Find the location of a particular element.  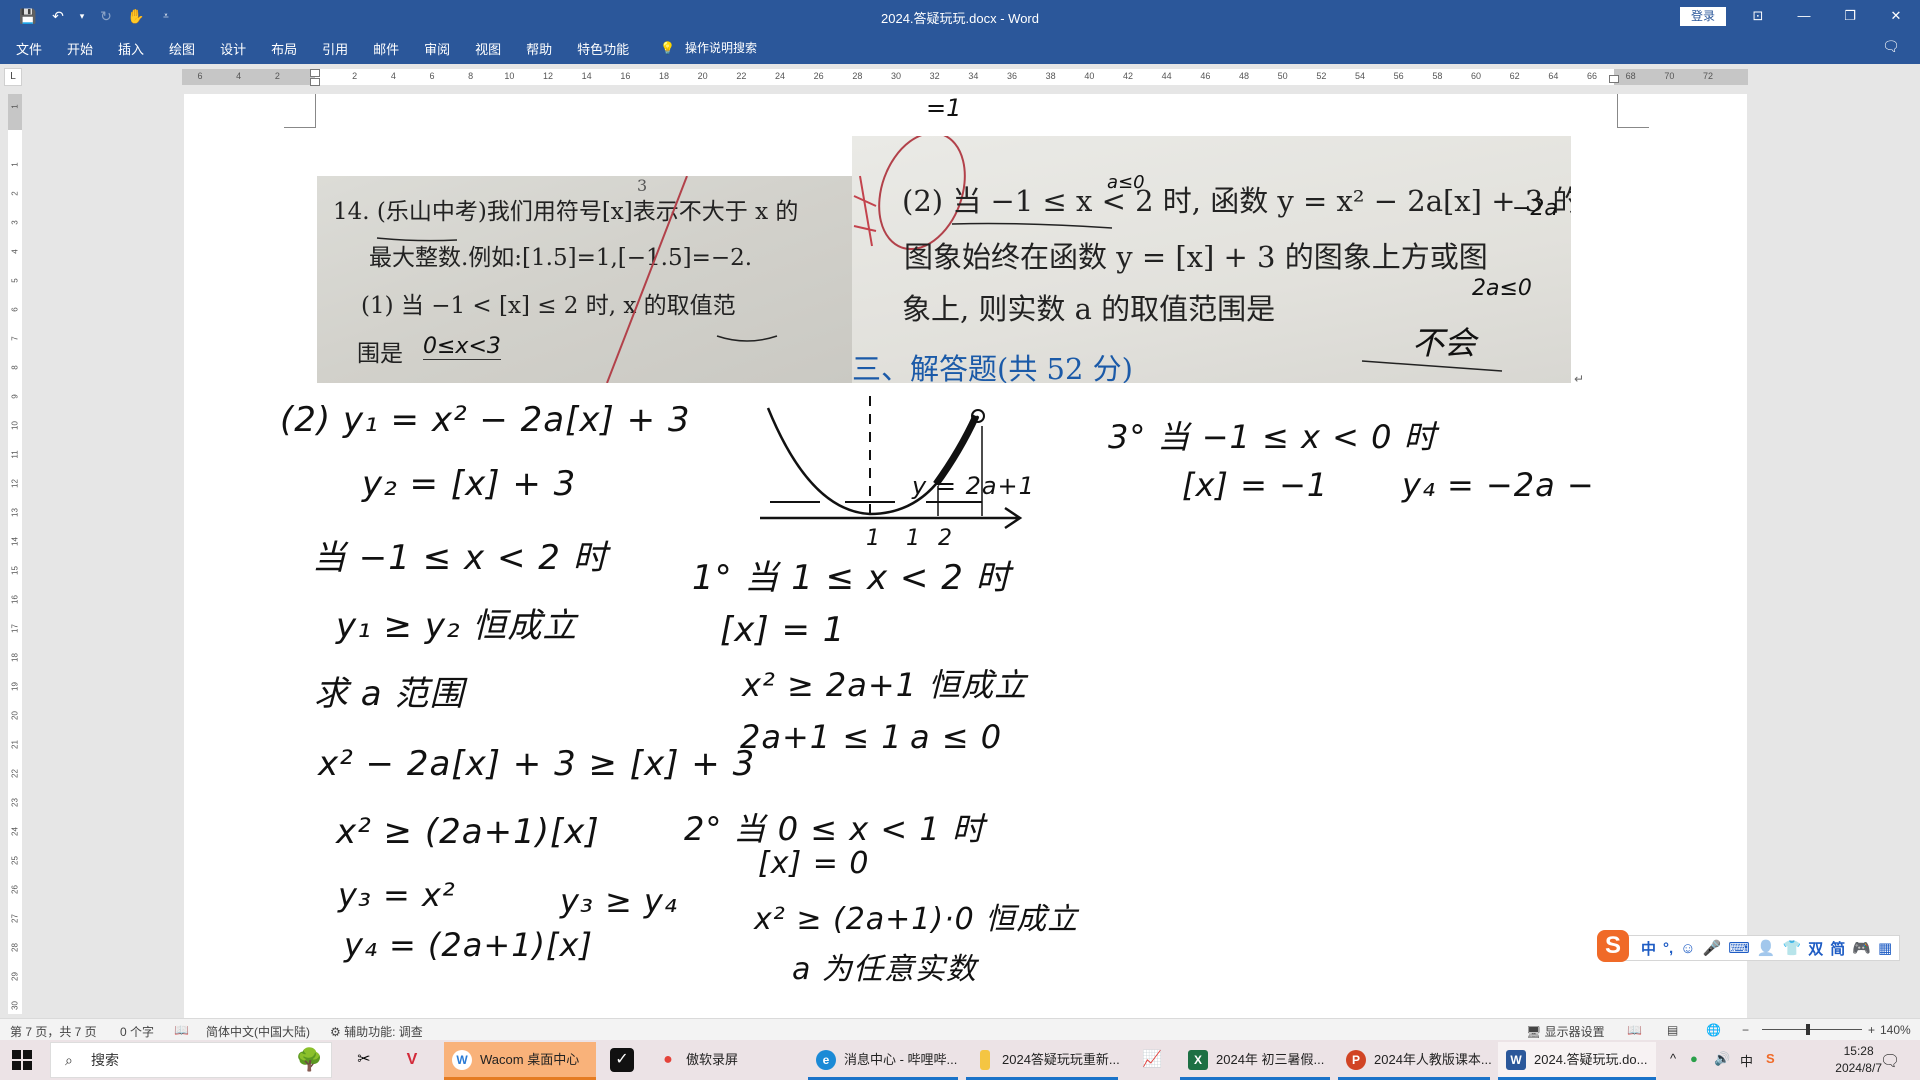

ime-game-icon: 🎮 is located at coordinates (1861, 948).